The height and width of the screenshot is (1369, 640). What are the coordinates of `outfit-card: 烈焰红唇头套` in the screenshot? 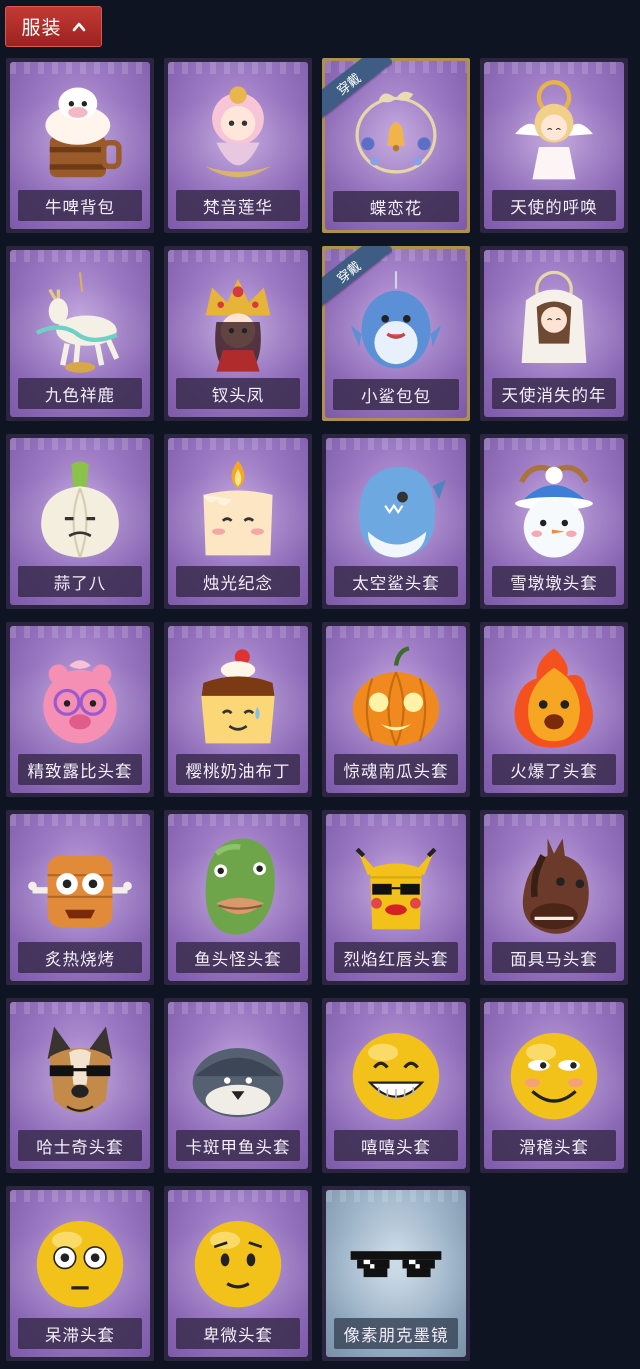 It's located at (396, 897).